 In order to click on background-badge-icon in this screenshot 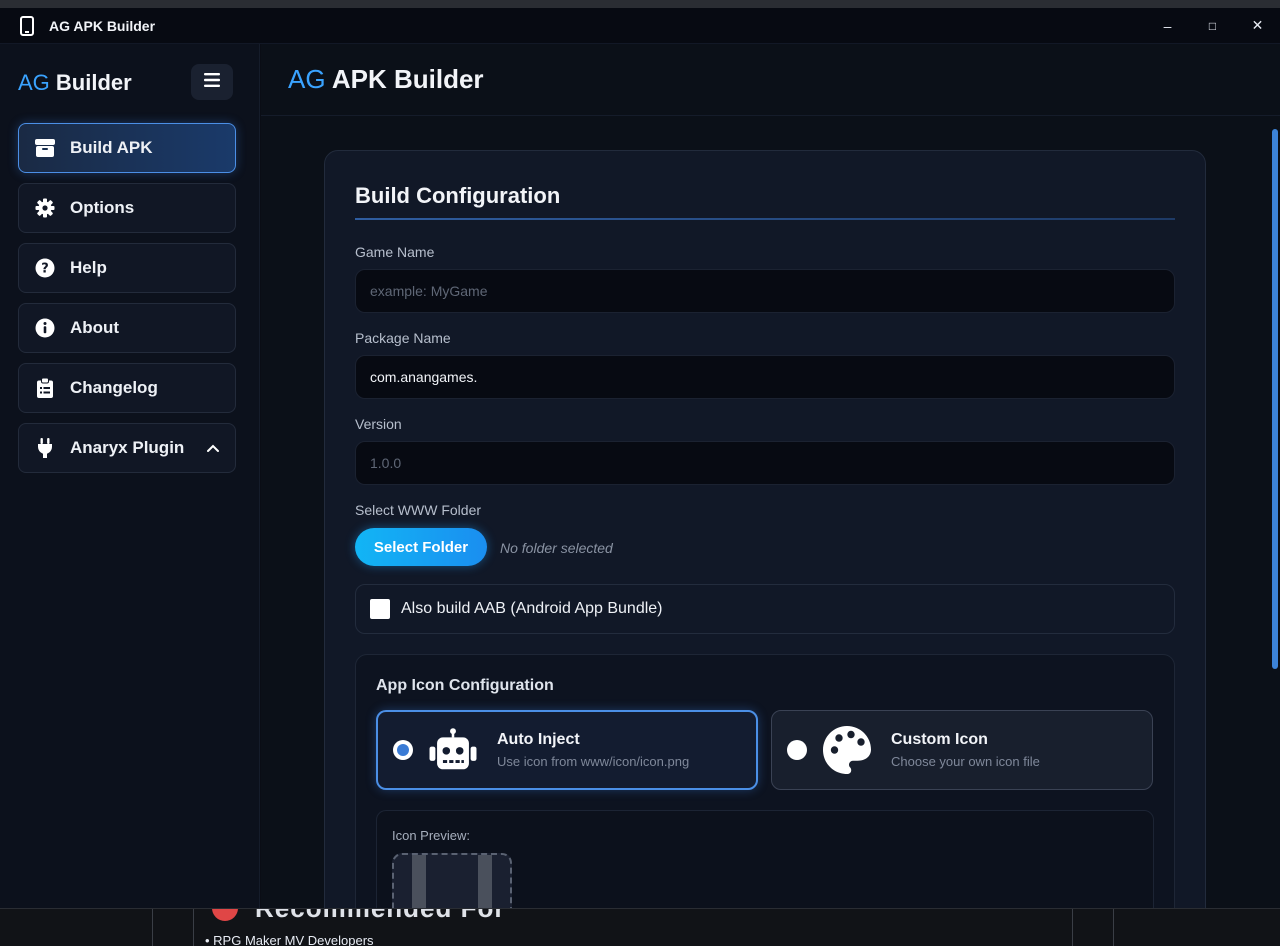, I will do `click(225, 915)`.